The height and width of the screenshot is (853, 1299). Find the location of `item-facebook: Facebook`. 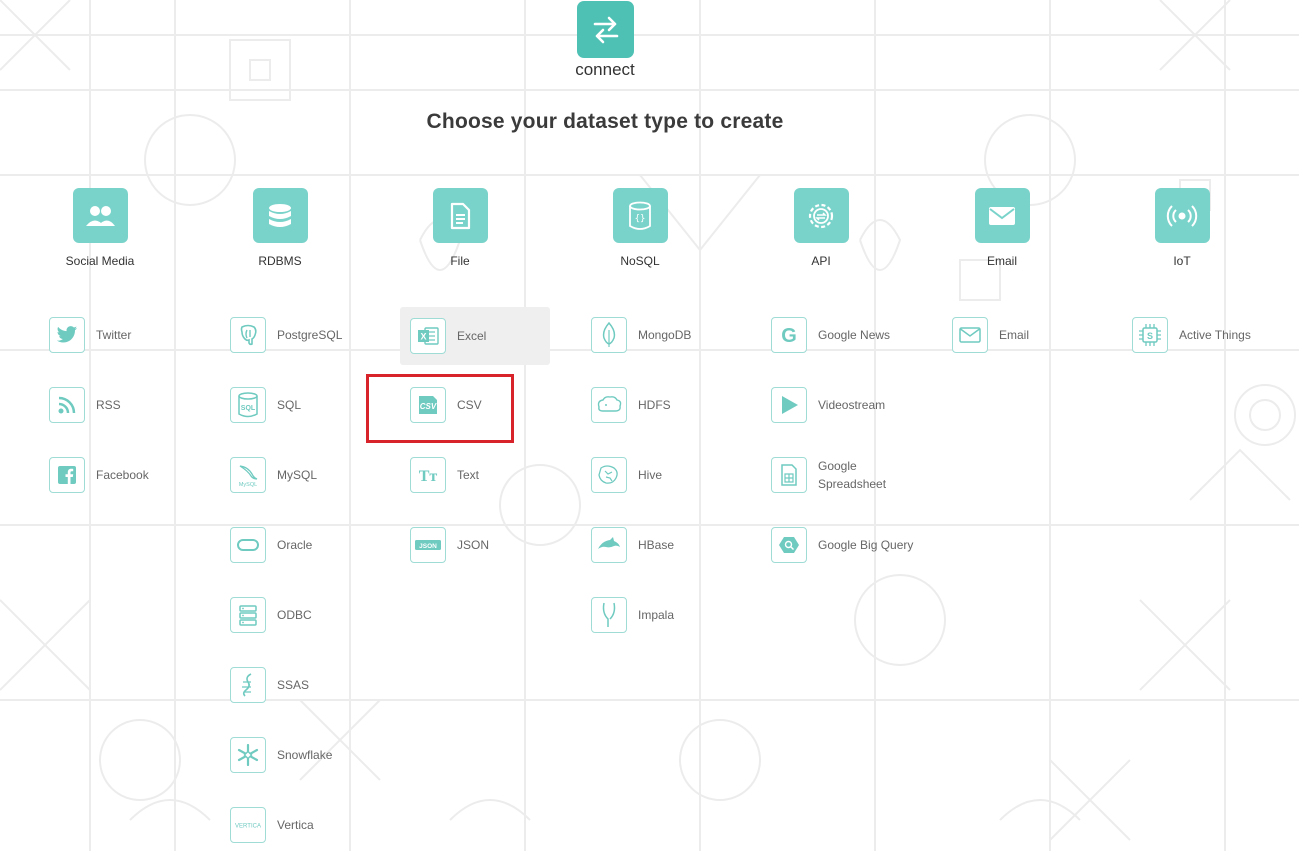

item-facebook: Facebook is located at coordinates (99, 475).